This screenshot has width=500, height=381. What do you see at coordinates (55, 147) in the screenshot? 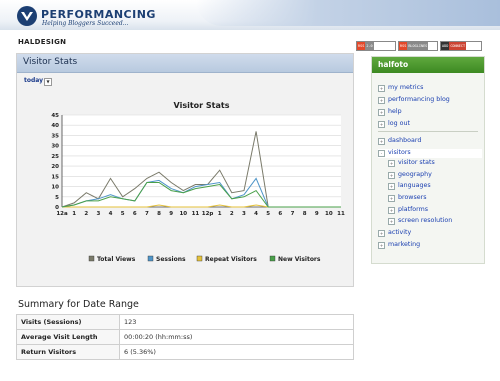
I see `y-tick-label: 30` at bounding box center [55, 147].